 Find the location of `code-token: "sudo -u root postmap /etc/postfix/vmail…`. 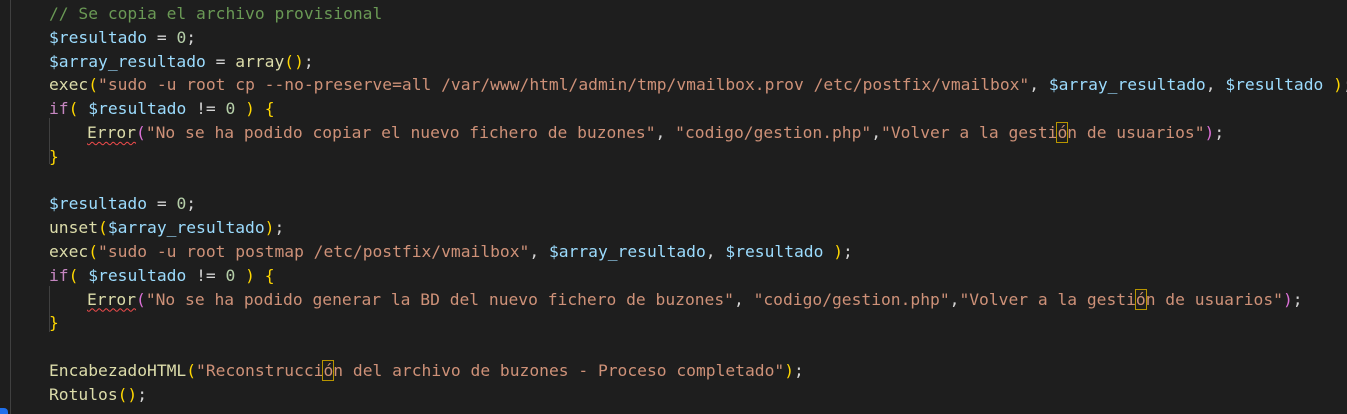

code-token: "sudo -u root postmap /etc/postfix/vmail… is located at coordinates (314, 251).